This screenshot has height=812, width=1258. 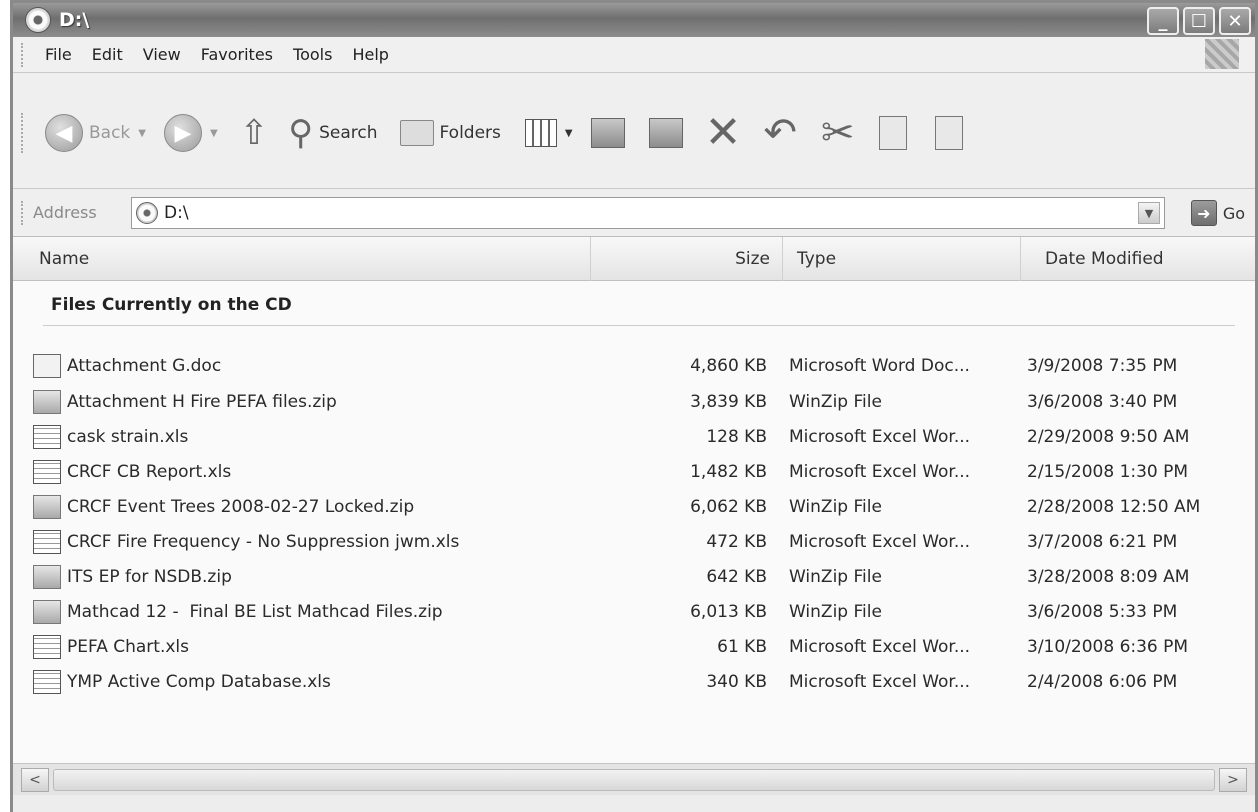 I want to click on scroll-right-button: >, so click(x=1233, y=780).